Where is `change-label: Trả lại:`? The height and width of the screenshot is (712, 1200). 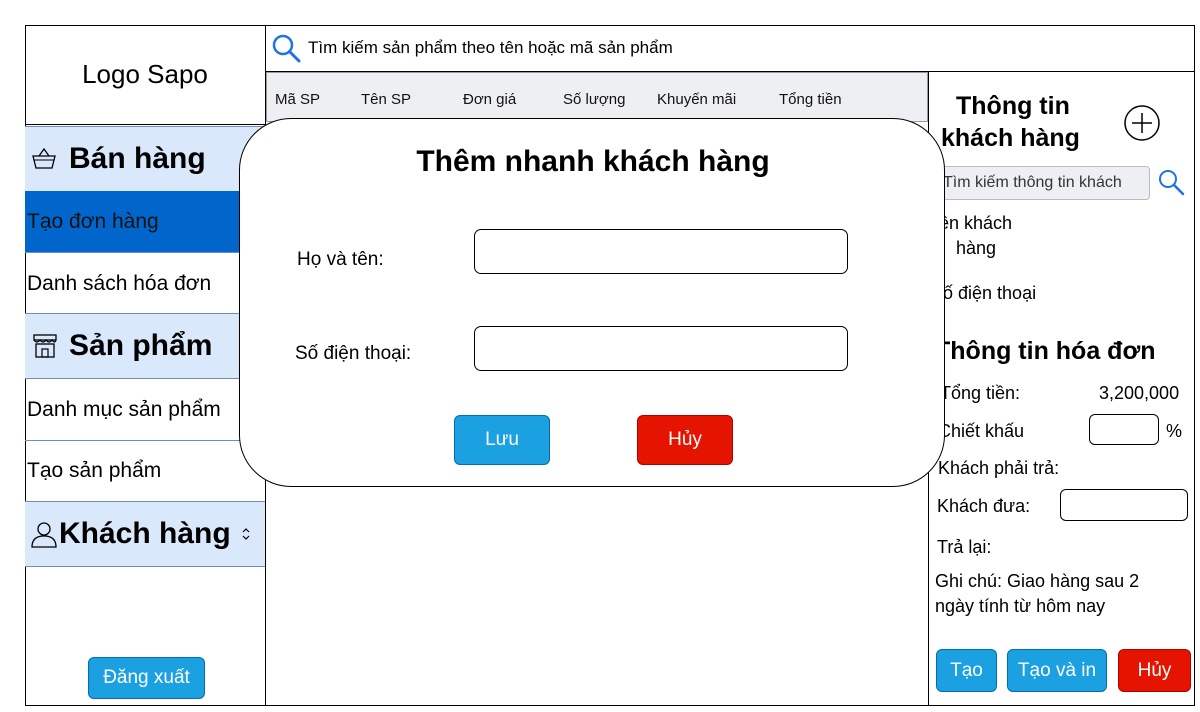
change-label: Trả lại: is located at coordinates (964, 547).